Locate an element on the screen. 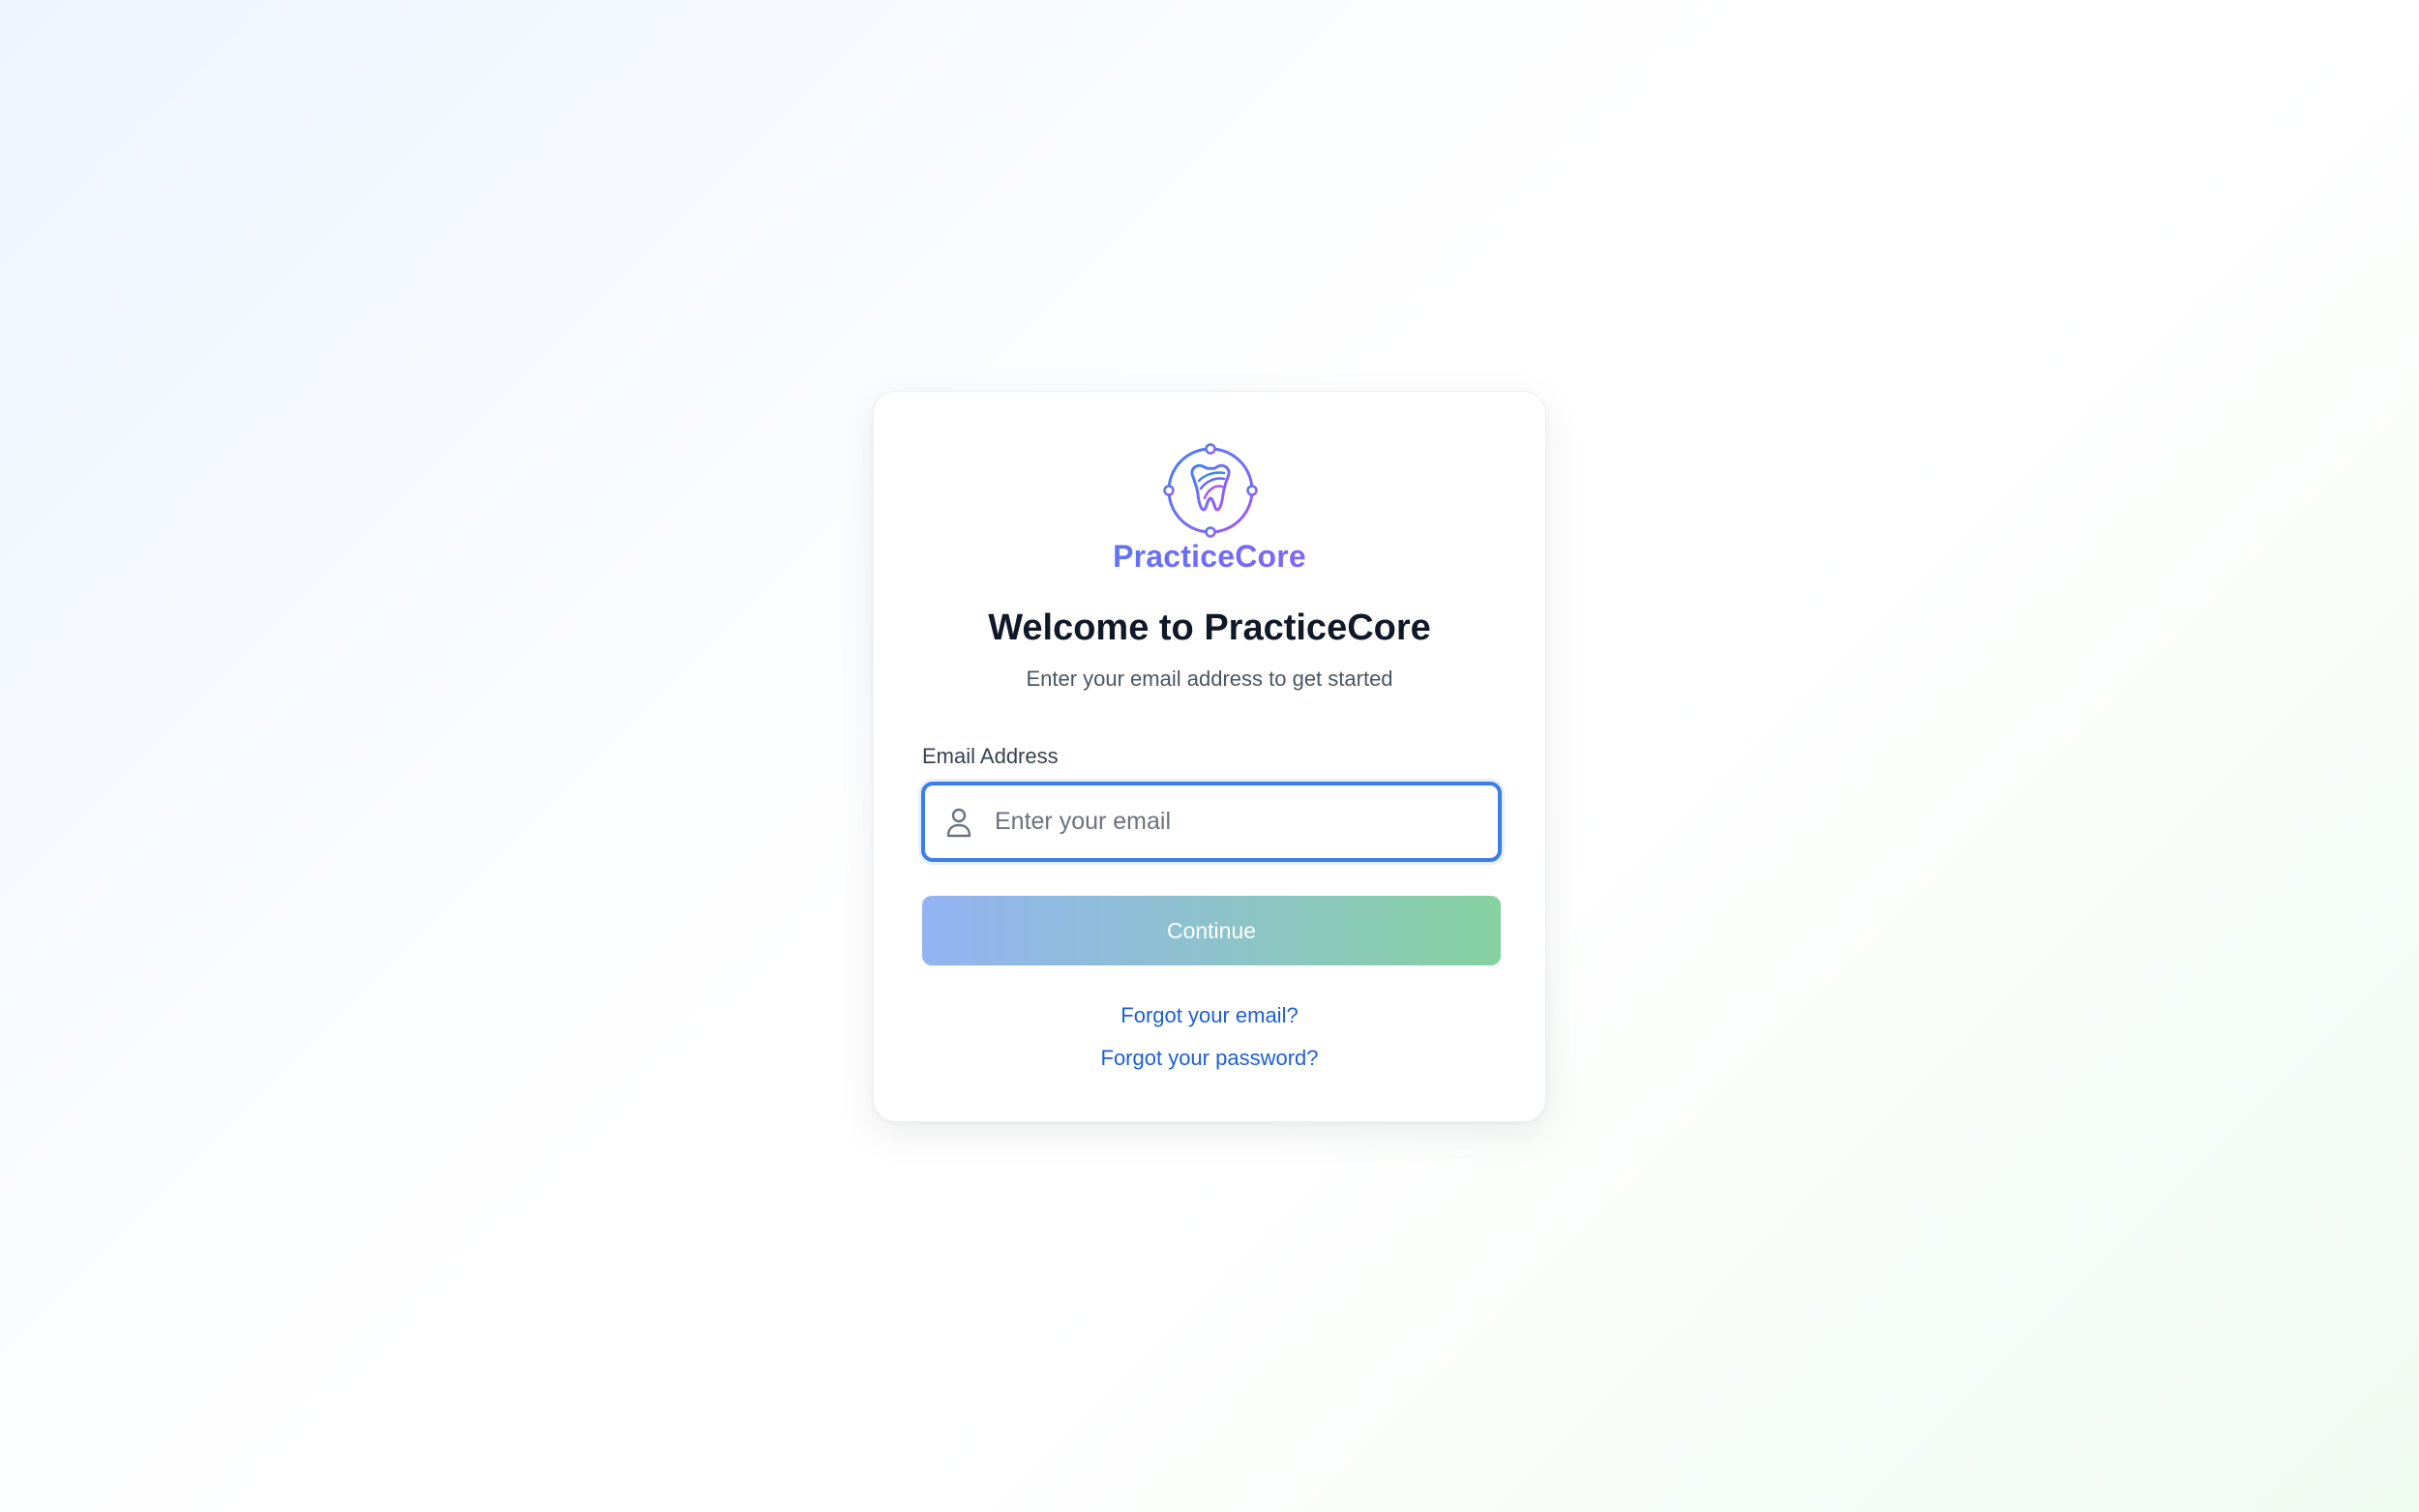  email-input is located at coordinates (1236, 822).